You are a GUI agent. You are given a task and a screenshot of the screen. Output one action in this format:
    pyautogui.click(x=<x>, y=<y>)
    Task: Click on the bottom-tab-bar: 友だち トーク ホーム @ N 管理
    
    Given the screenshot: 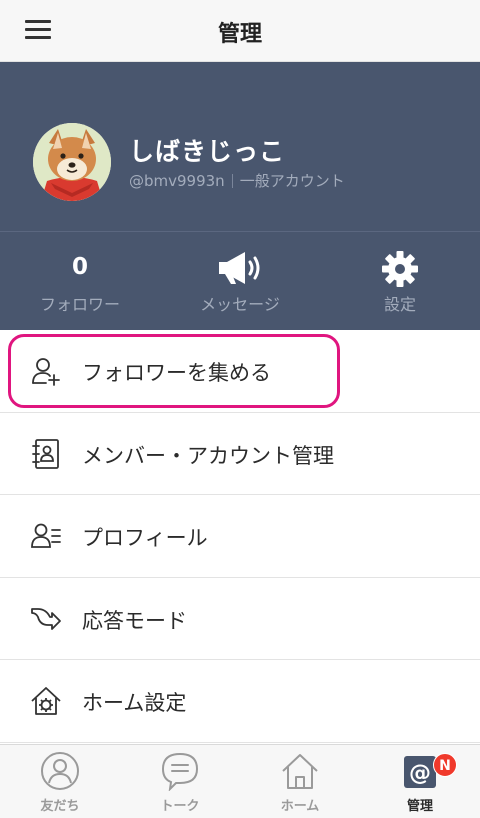 What is the action you would take?
    pyautogui.click(x=240, y=781)
    